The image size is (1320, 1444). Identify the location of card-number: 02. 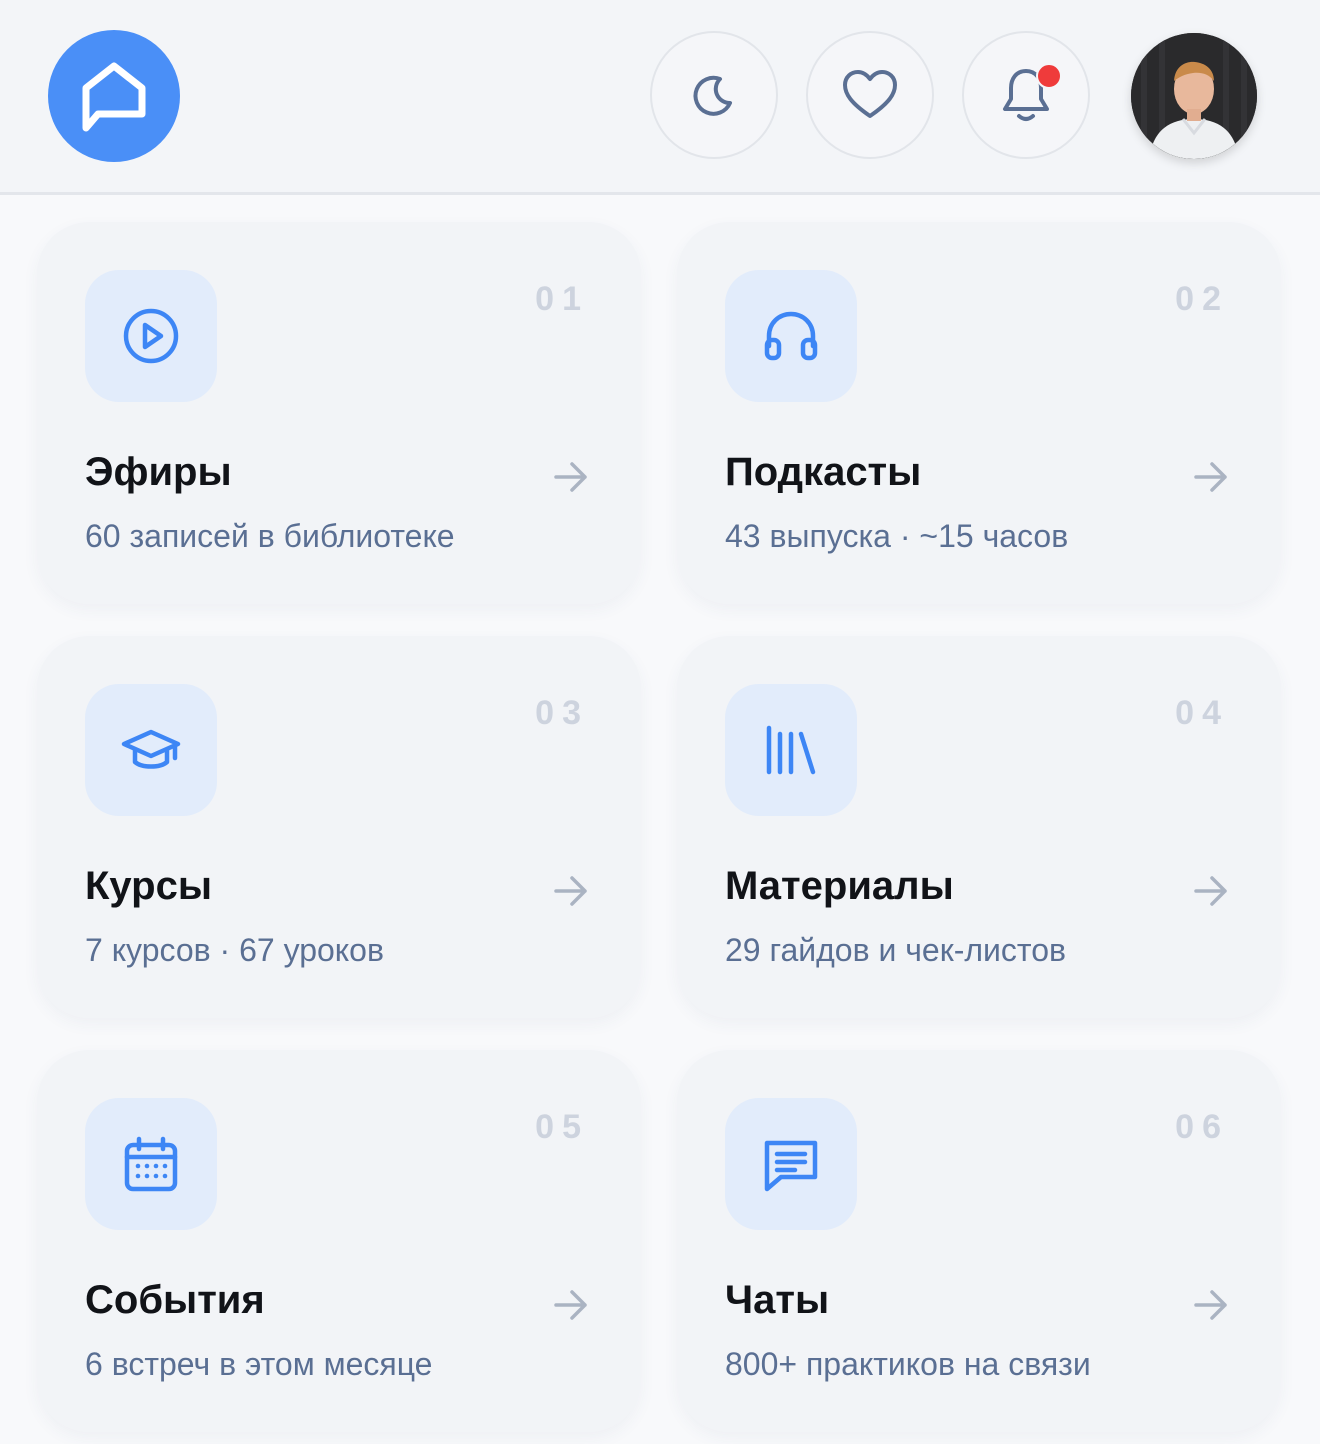
(1202, 299).